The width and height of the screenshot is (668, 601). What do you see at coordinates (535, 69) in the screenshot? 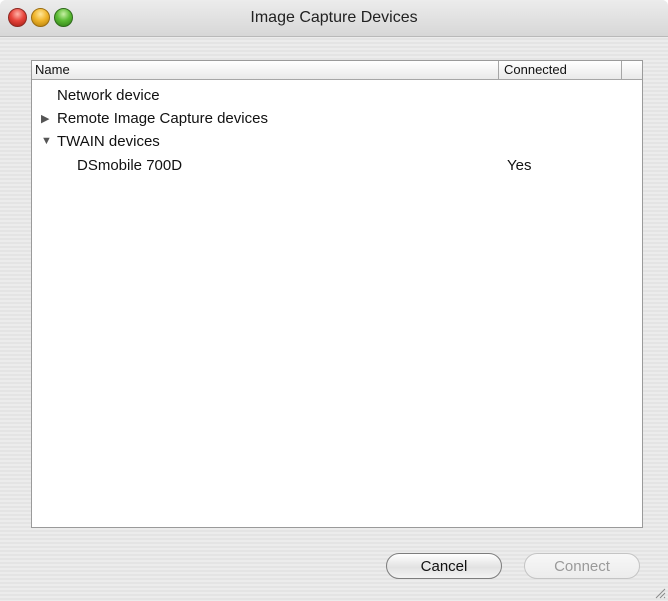
I see `column-header-connected: Connected` at bounding box center [535, 69].